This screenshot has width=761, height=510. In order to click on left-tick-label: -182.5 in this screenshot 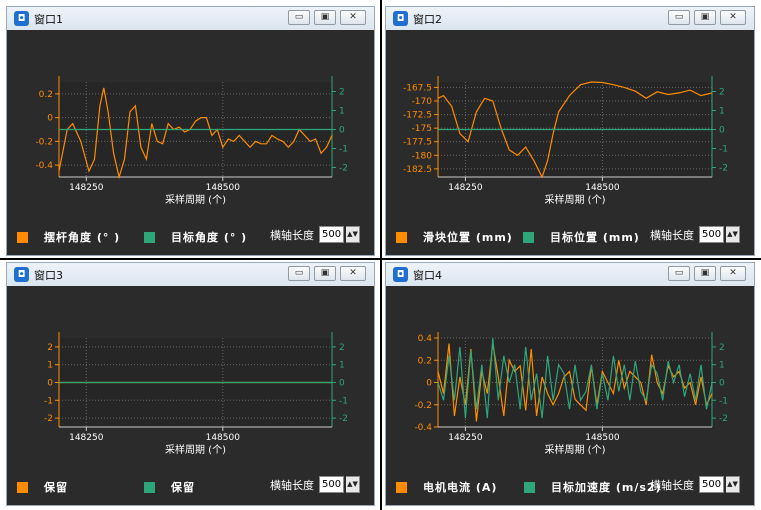, I will do `click(417, 170)`.